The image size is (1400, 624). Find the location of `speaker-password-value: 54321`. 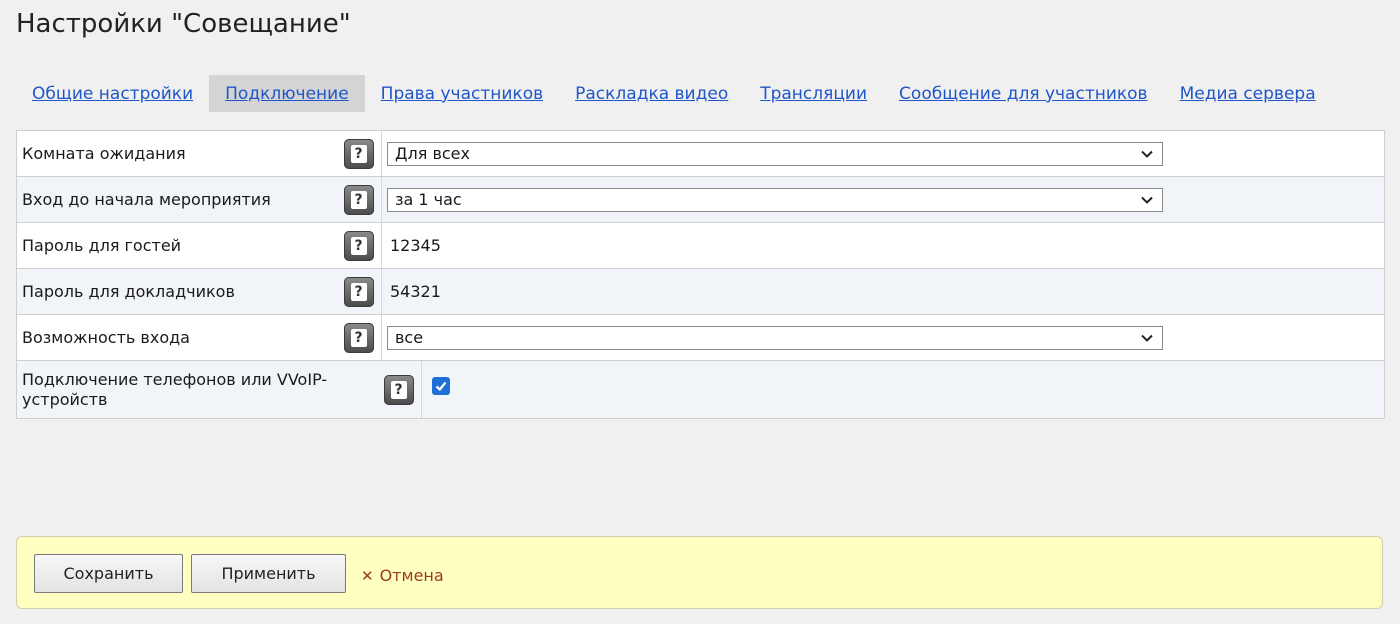

speaker-password-value: 54321 is located at coordinates (415, 291).